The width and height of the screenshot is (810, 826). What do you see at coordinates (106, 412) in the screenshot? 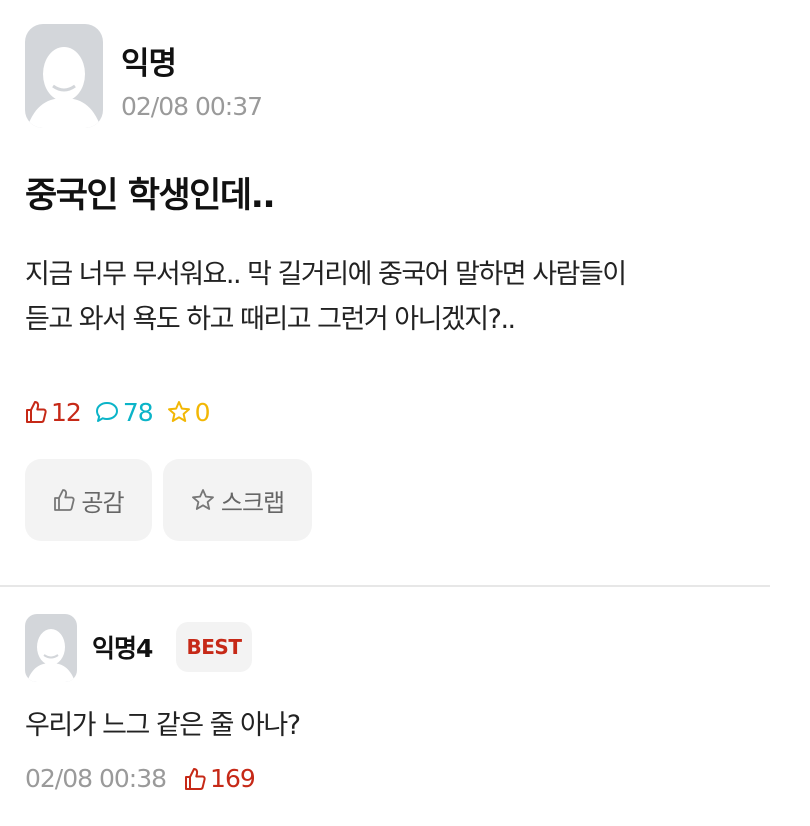
I see `speech-bubble-icon` at bounding box center [106, 412].